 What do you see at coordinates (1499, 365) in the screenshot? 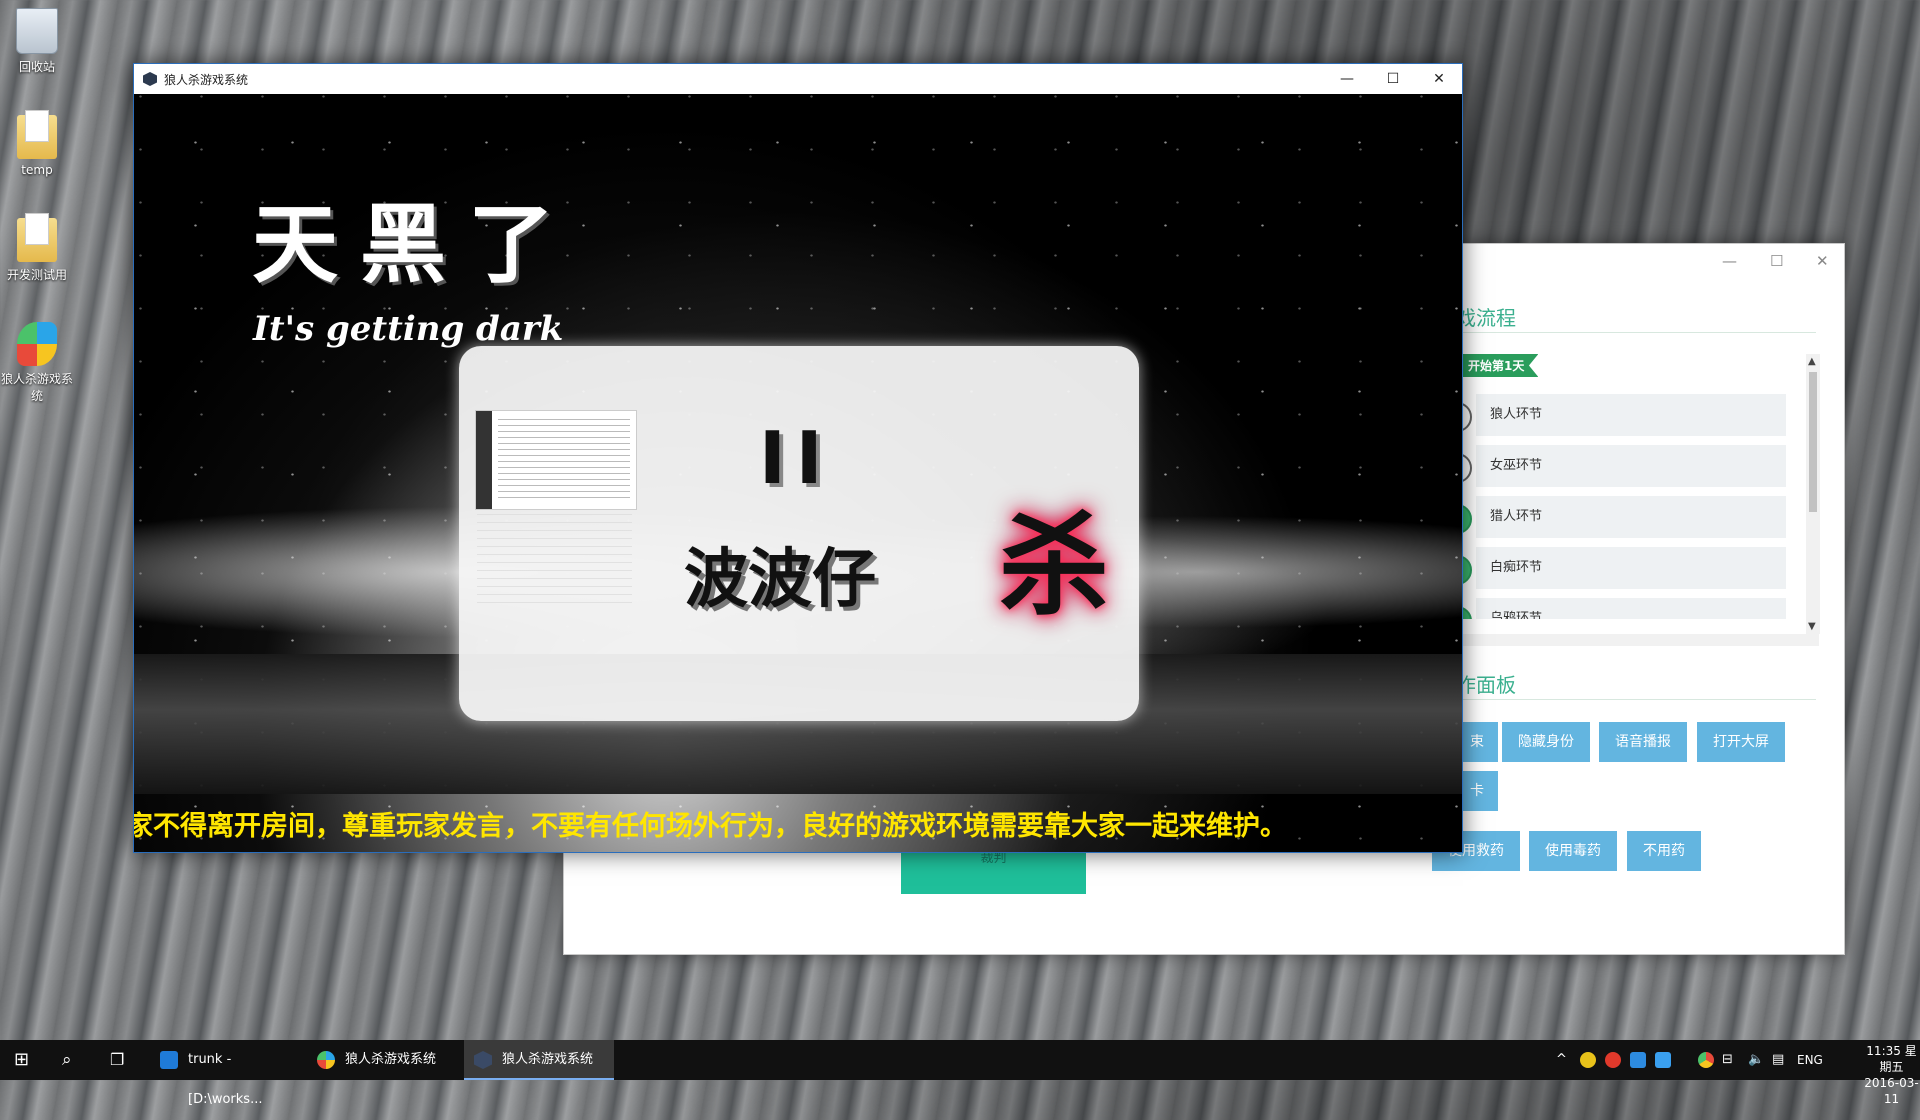
I see `day-flag: 开始第1天` at bounding box center [1499, 365].